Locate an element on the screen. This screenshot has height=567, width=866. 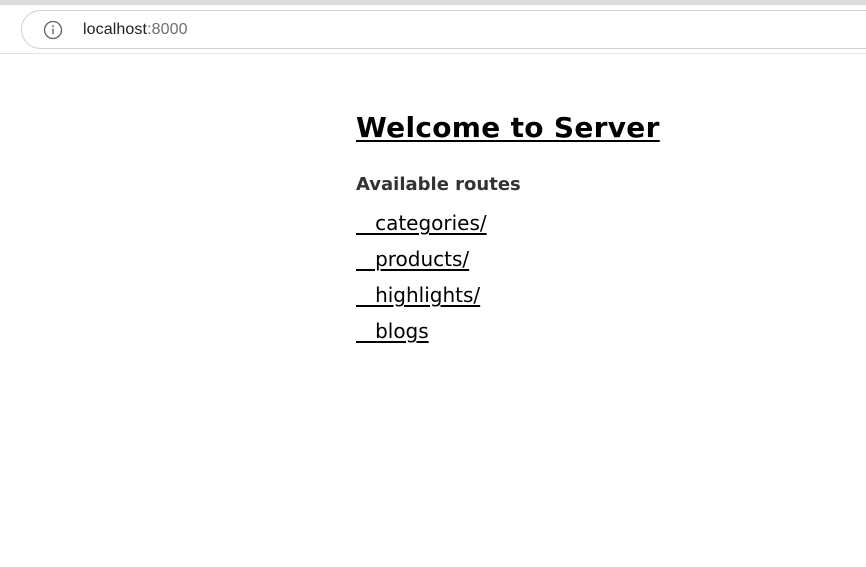
browser-toolbar: localhost:8000 is located at coordinates (433, 29).